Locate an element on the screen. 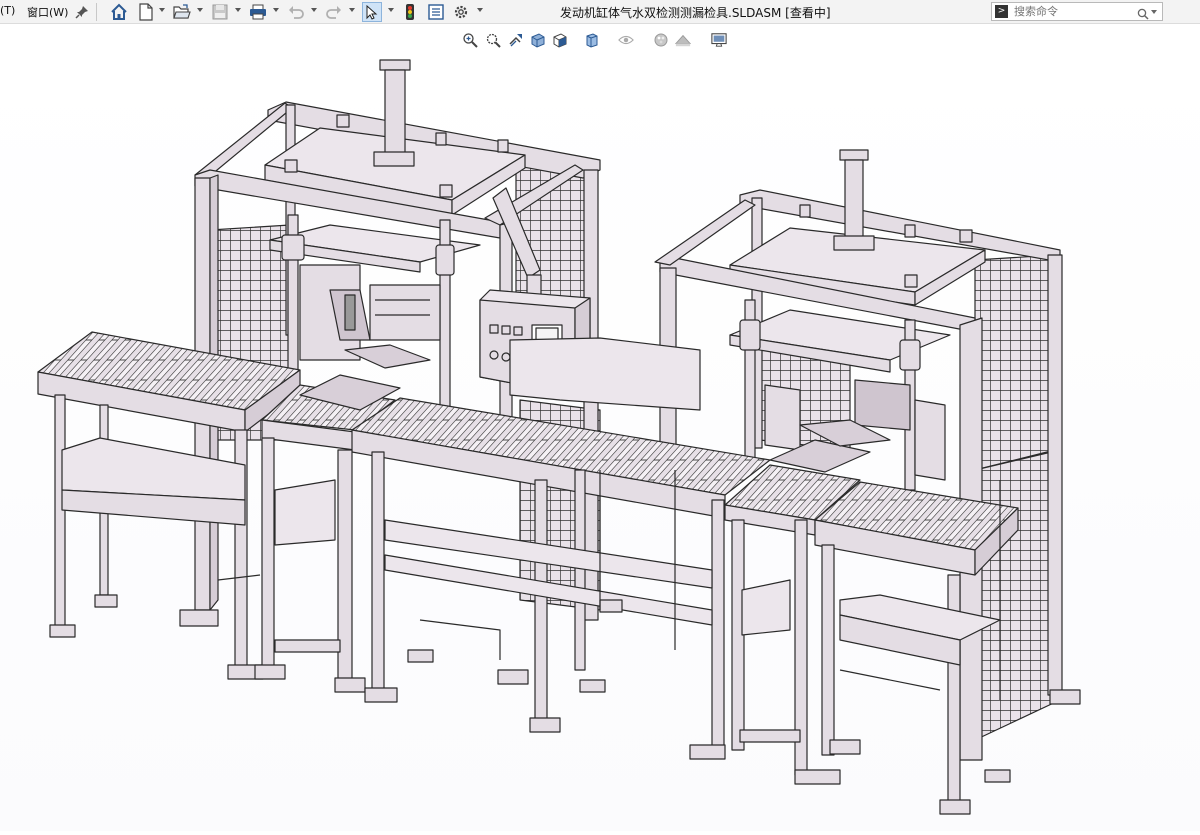 The width and height of the screenshot is (1200, 835). toolbar-separator is located at coordinates (96, 12).